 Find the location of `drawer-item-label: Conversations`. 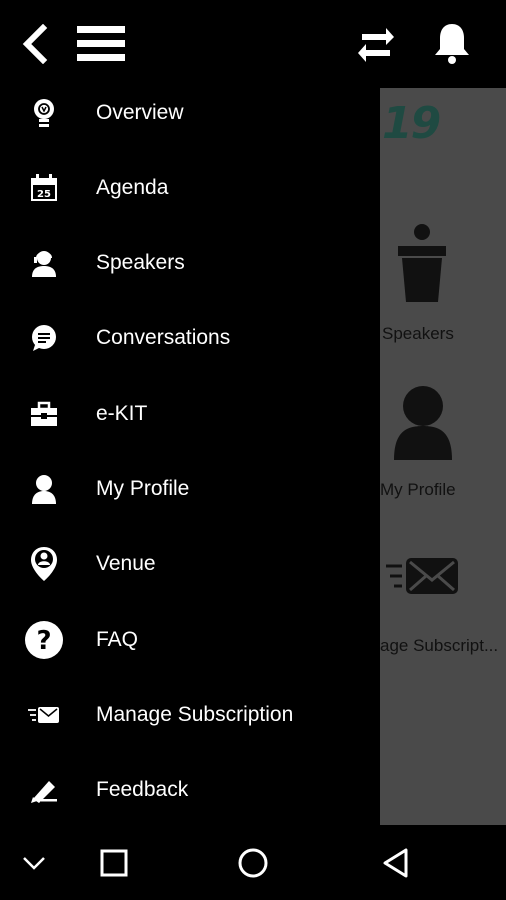

drawer-item-label: Conversations is located at coordinates (163, 337).